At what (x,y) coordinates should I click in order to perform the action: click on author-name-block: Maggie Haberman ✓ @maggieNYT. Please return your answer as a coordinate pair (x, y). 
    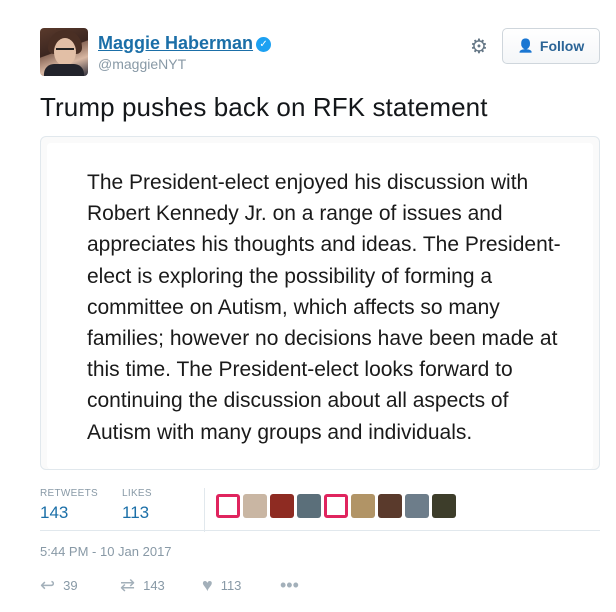
    Looking at the image, I should click on (185, 52).